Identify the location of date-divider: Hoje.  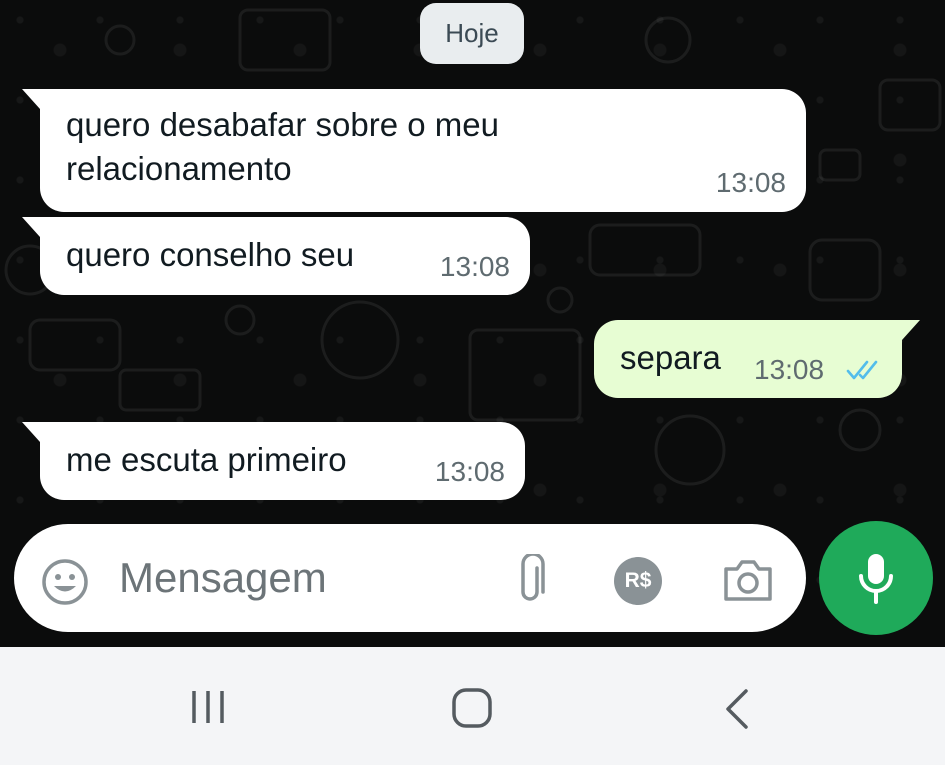
(472, 33).